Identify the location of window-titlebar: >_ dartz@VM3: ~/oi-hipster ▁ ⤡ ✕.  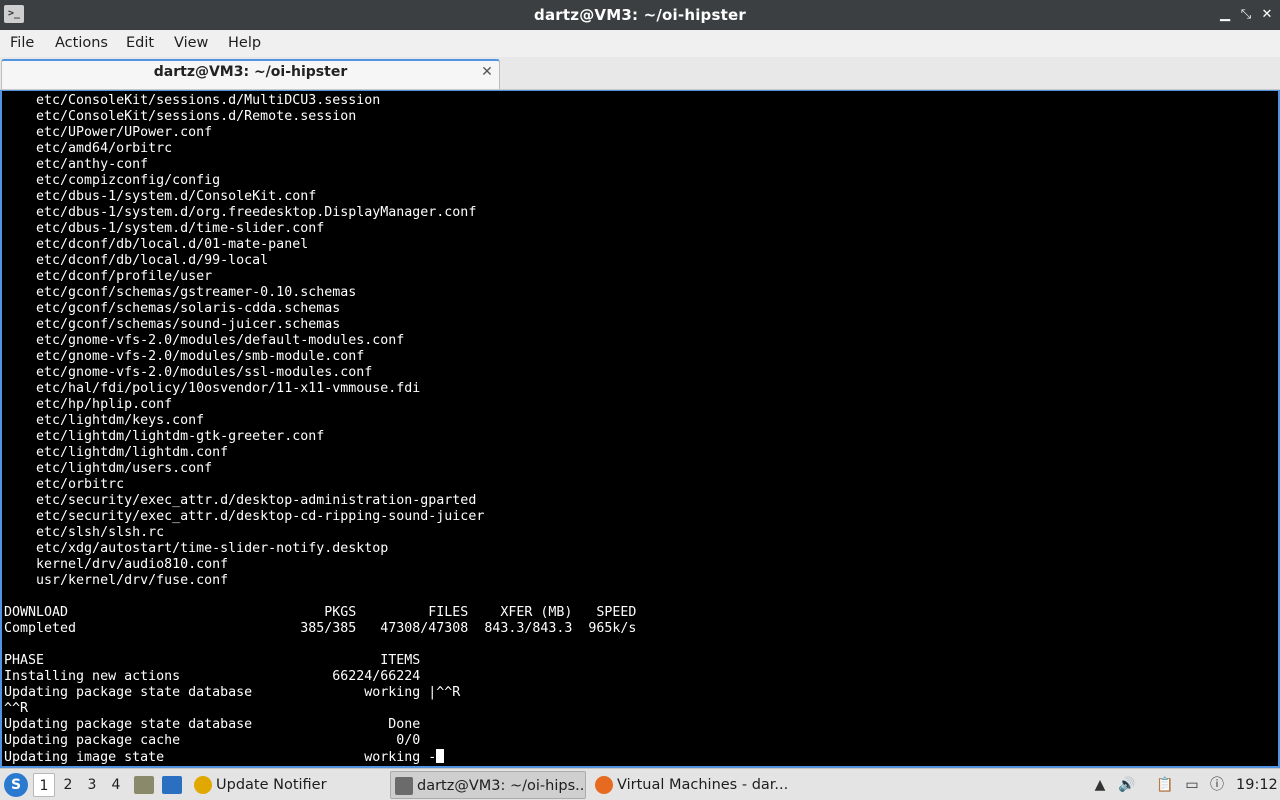
(640, 15).